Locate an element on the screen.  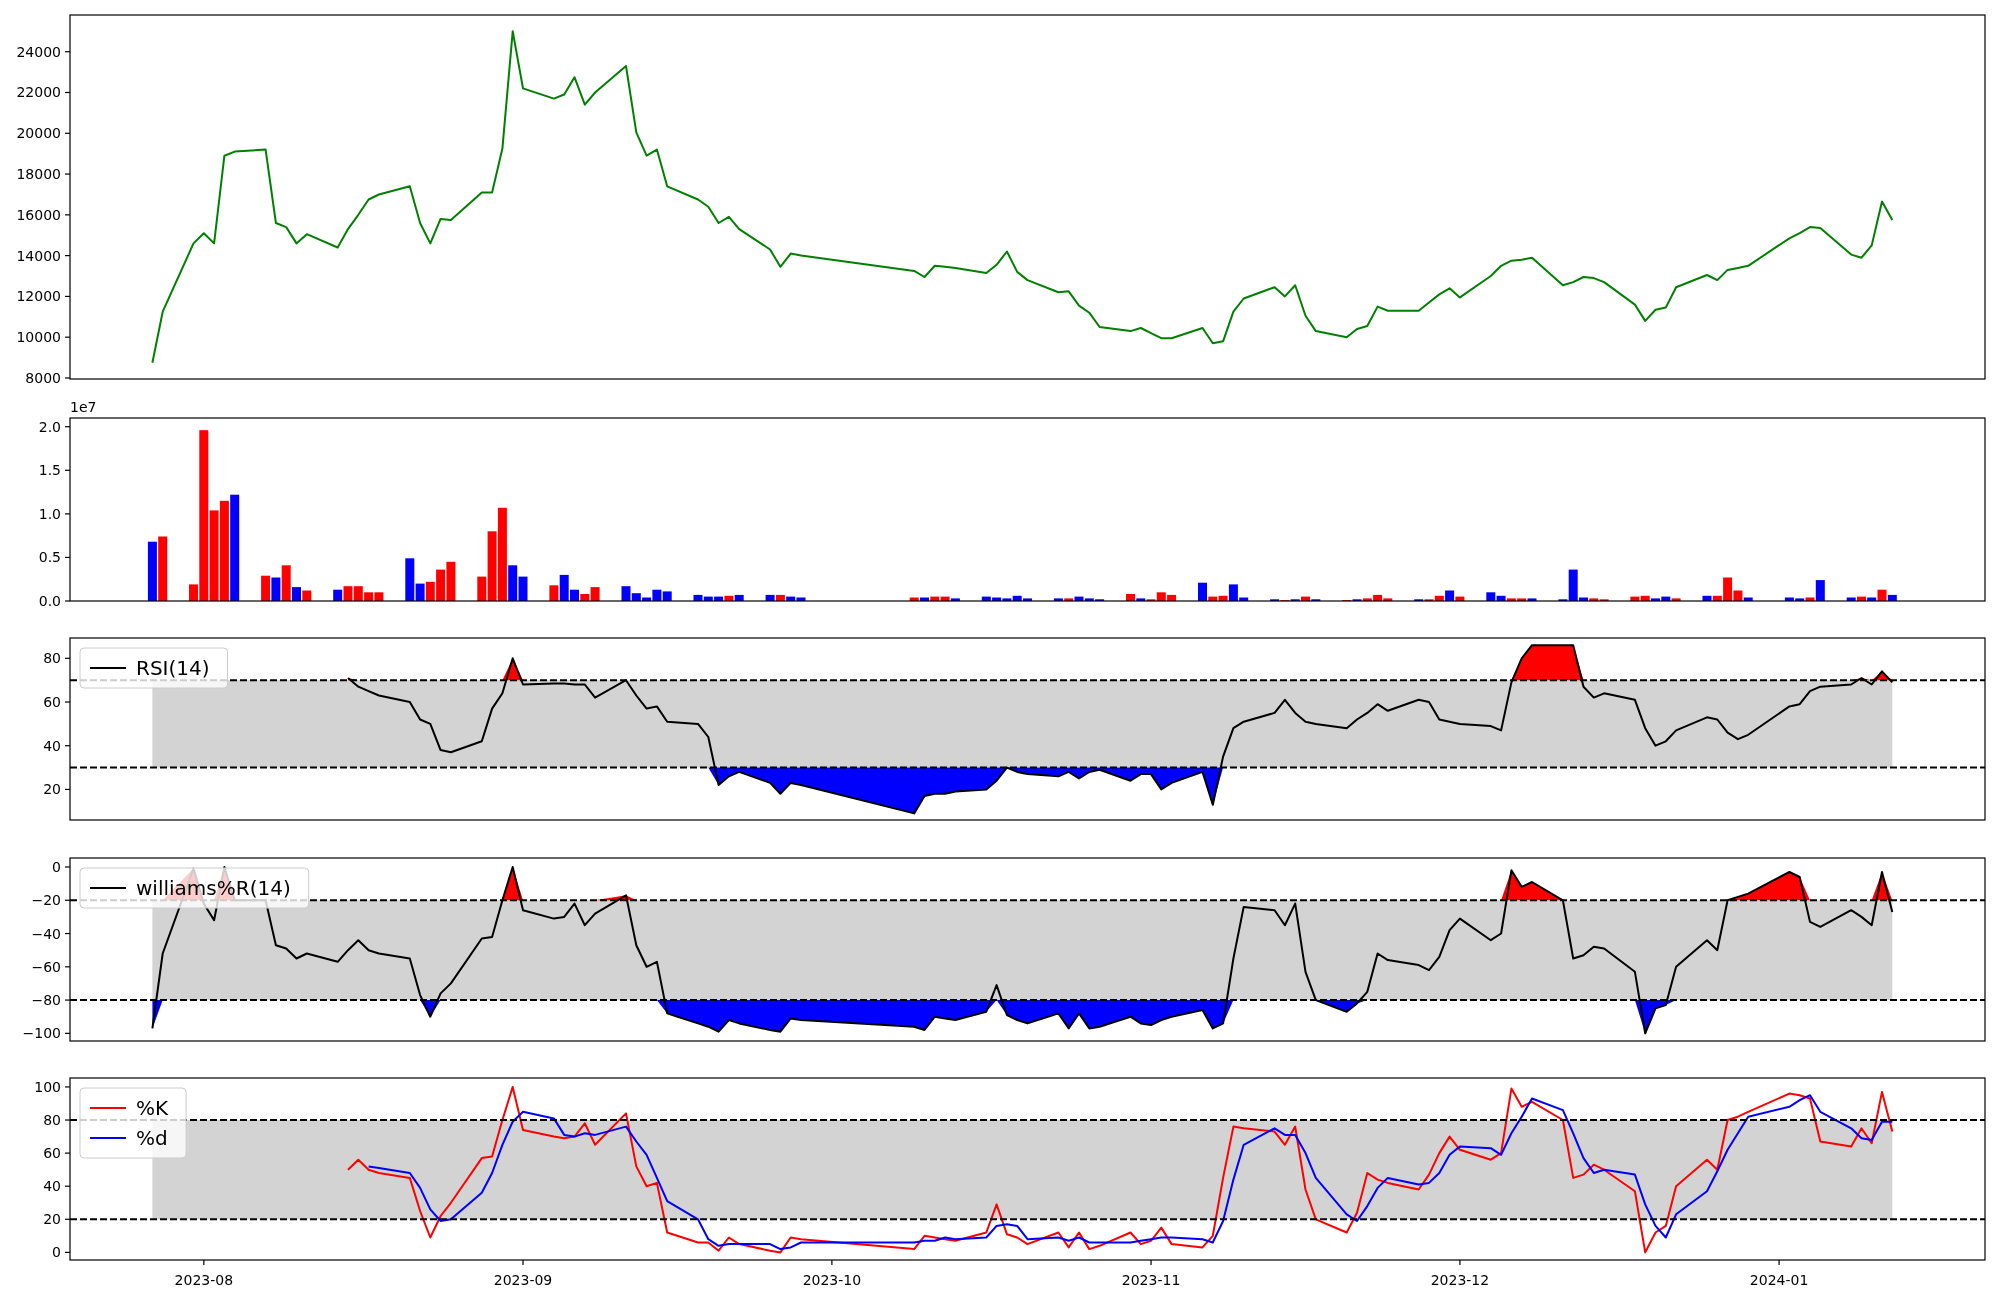
tick-label: 10000 is located at coordinates (38, 337).